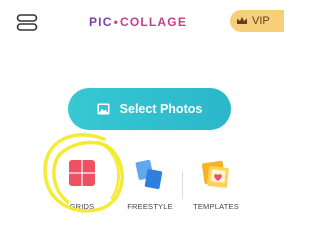 This screenshot has width=320, height=241. I want to click on templates-option: TEMPLATES, so click(216, 185).